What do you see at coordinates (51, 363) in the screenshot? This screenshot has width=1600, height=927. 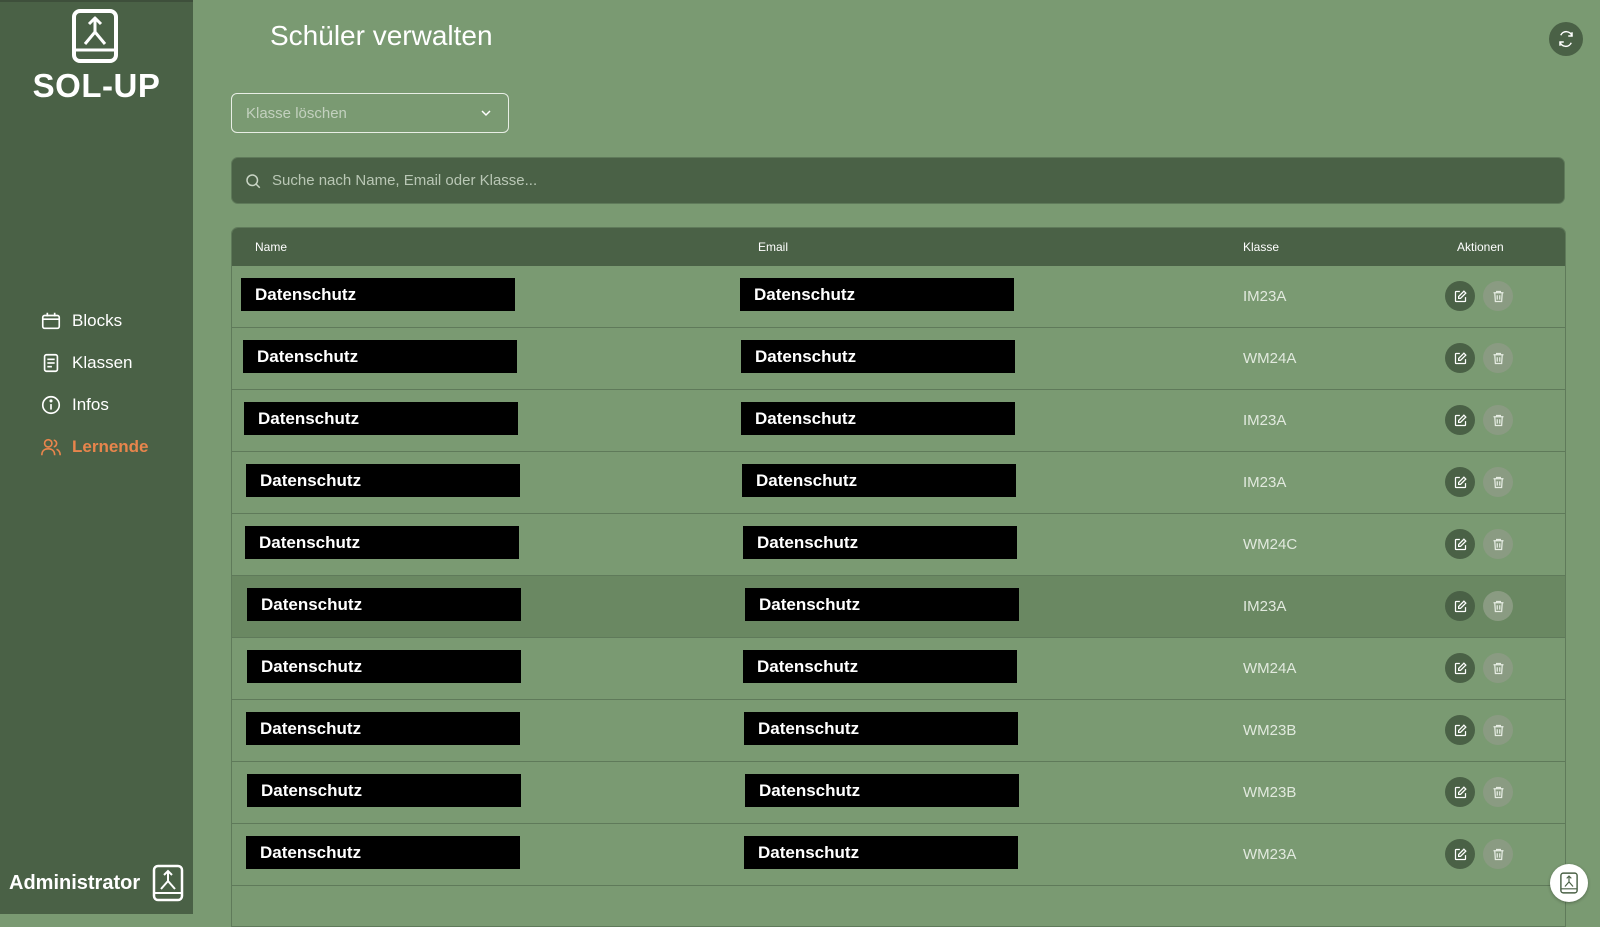 I see `document-icon` at bounding box center [51, 363].